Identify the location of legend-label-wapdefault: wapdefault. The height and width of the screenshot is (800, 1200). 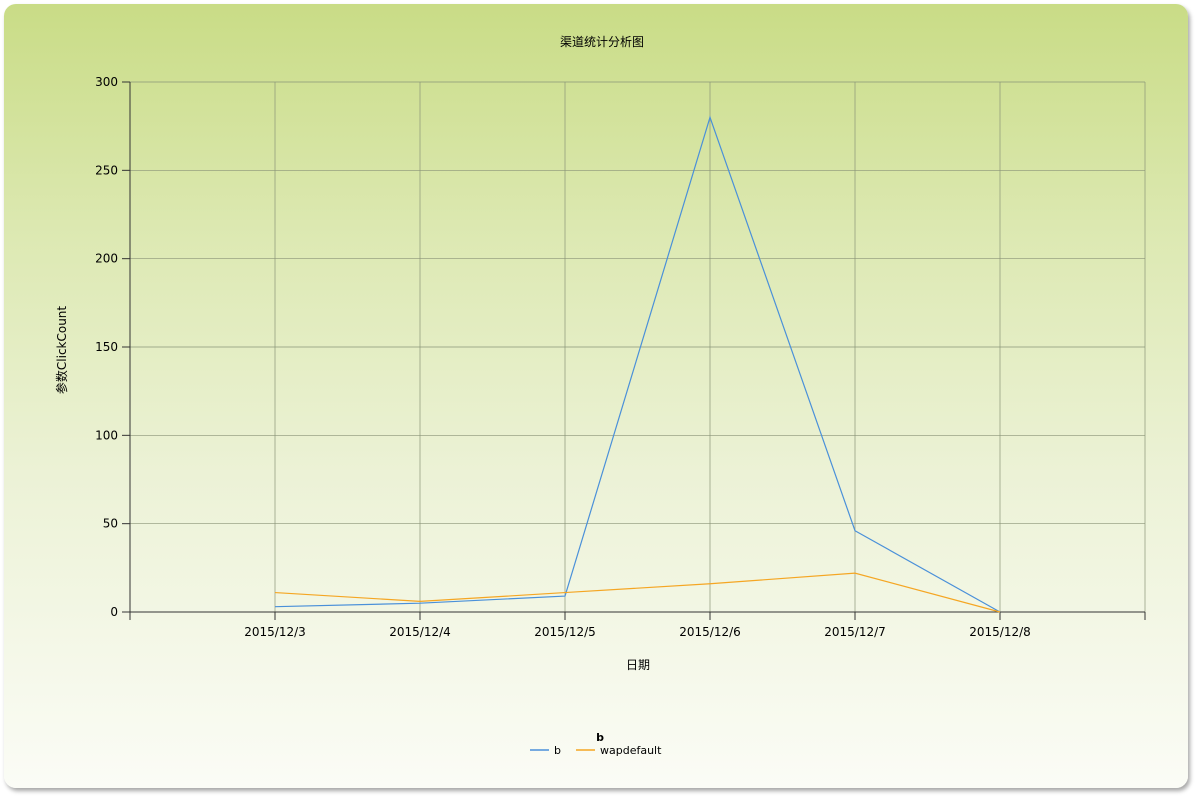
(631, 750).